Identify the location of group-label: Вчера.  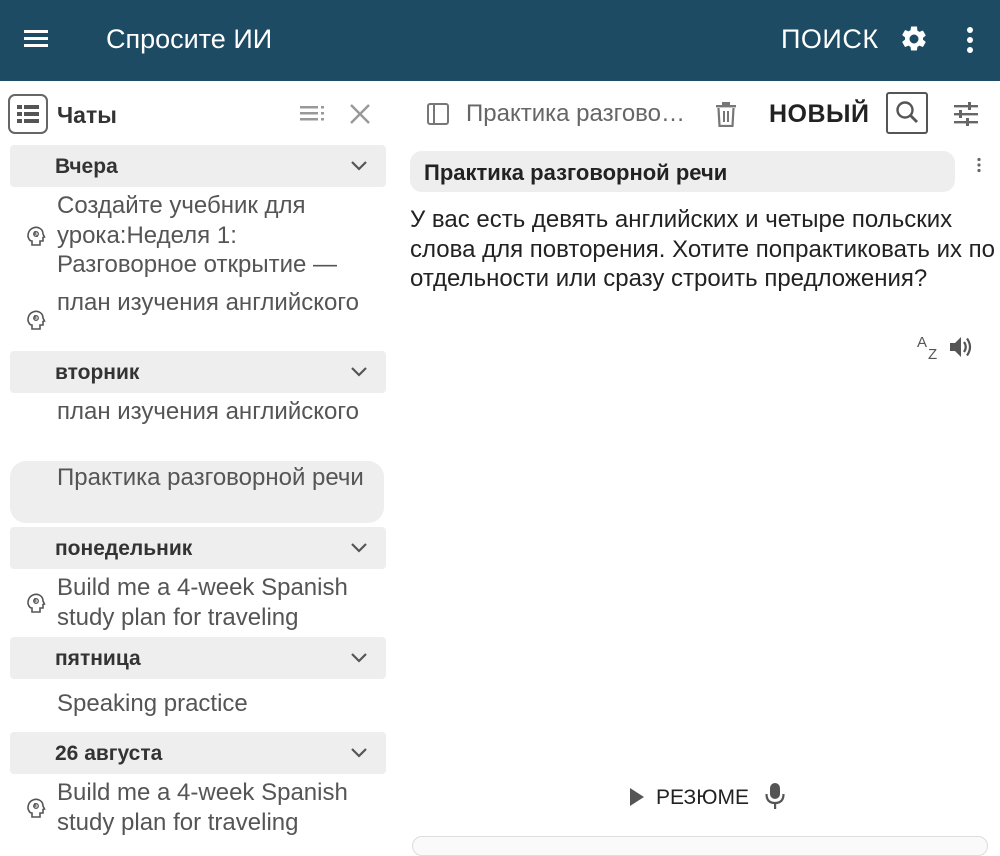
(86, 166).